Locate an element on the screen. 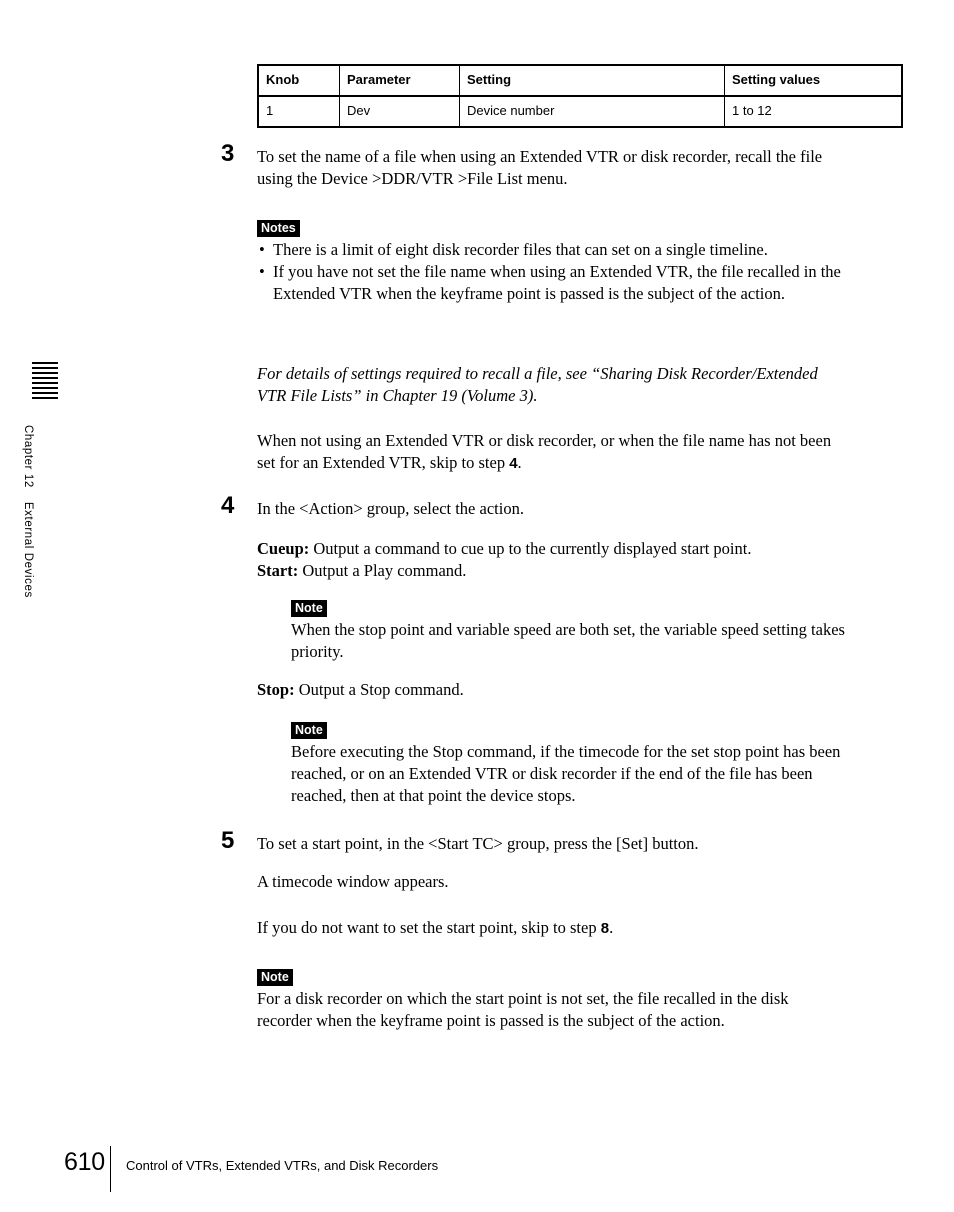 The height and width of the screenshot is (1212, 954). chapter-number-label: Chapter 12 is located at coordinates (28, 456).